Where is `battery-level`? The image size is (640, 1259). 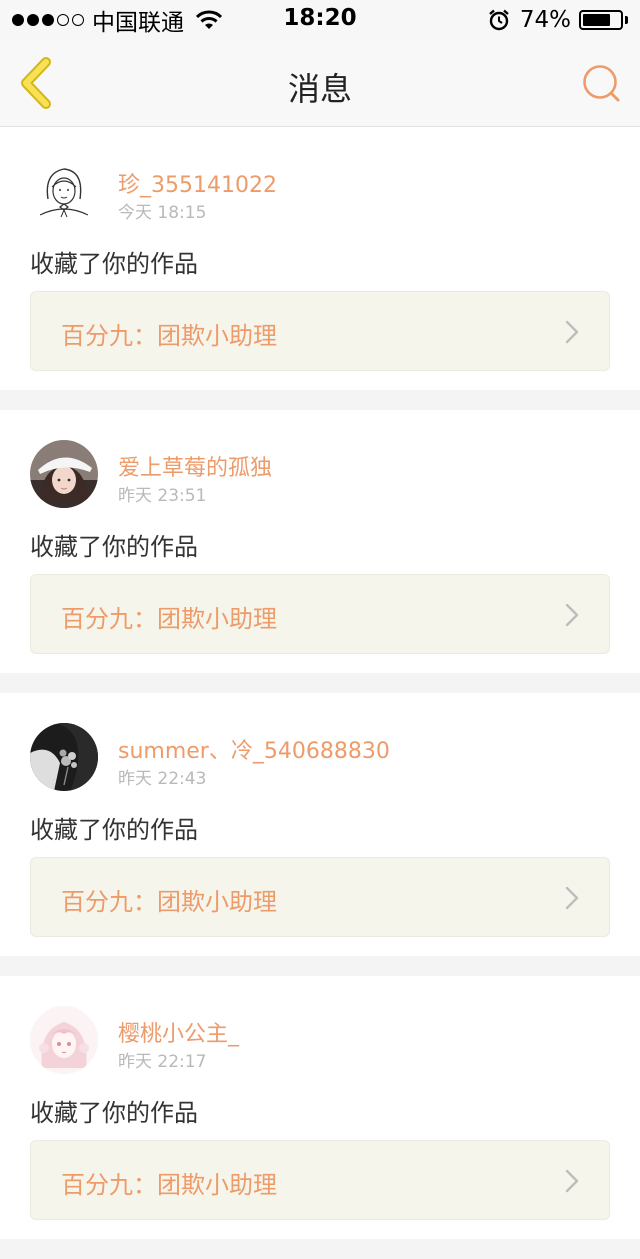
battery-level is located at coordinates (596, 20).